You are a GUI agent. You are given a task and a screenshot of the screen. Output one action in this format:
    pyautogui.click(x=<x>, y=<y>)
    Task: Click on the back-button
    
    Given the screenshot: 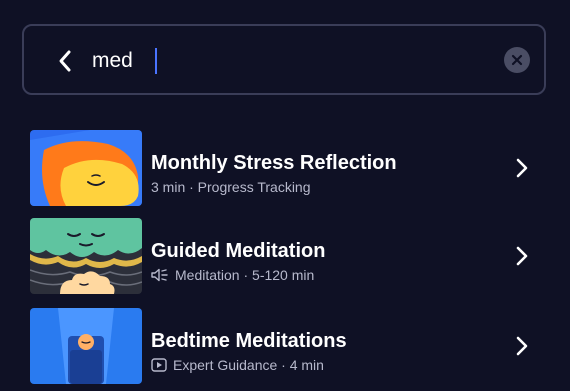 What is the action you would take?
    pyautogui.click(x=65, y=61)
    